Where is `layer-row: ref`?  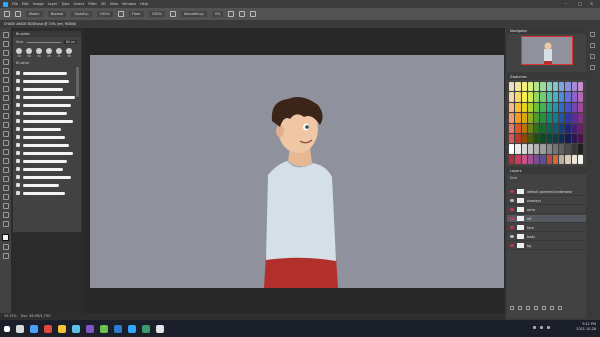 layer-row: ref is located at coordinates (546, 219).